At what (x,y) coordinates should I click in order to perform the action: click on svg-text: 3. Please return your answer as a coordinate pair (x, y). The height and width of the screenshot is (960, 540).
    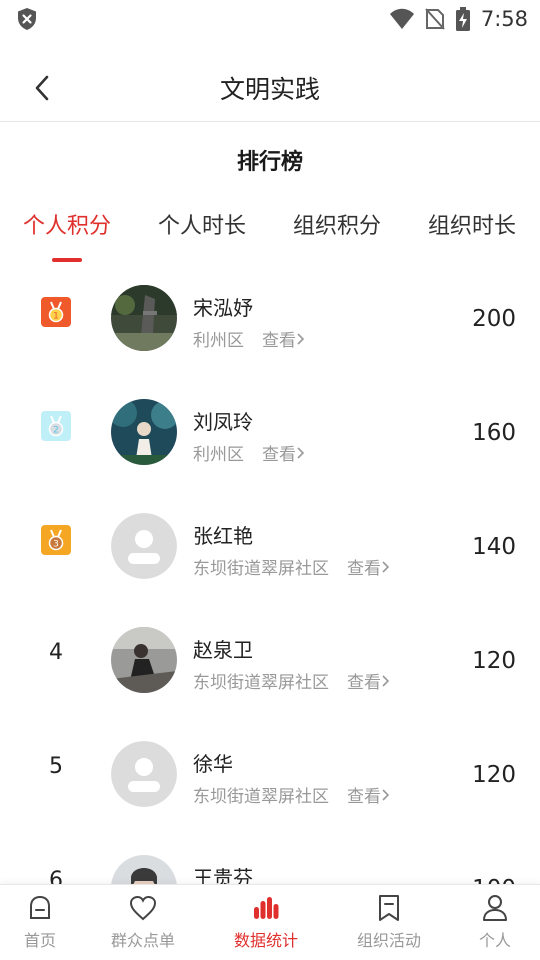
    Looking at the image, I should click on (56, 545).